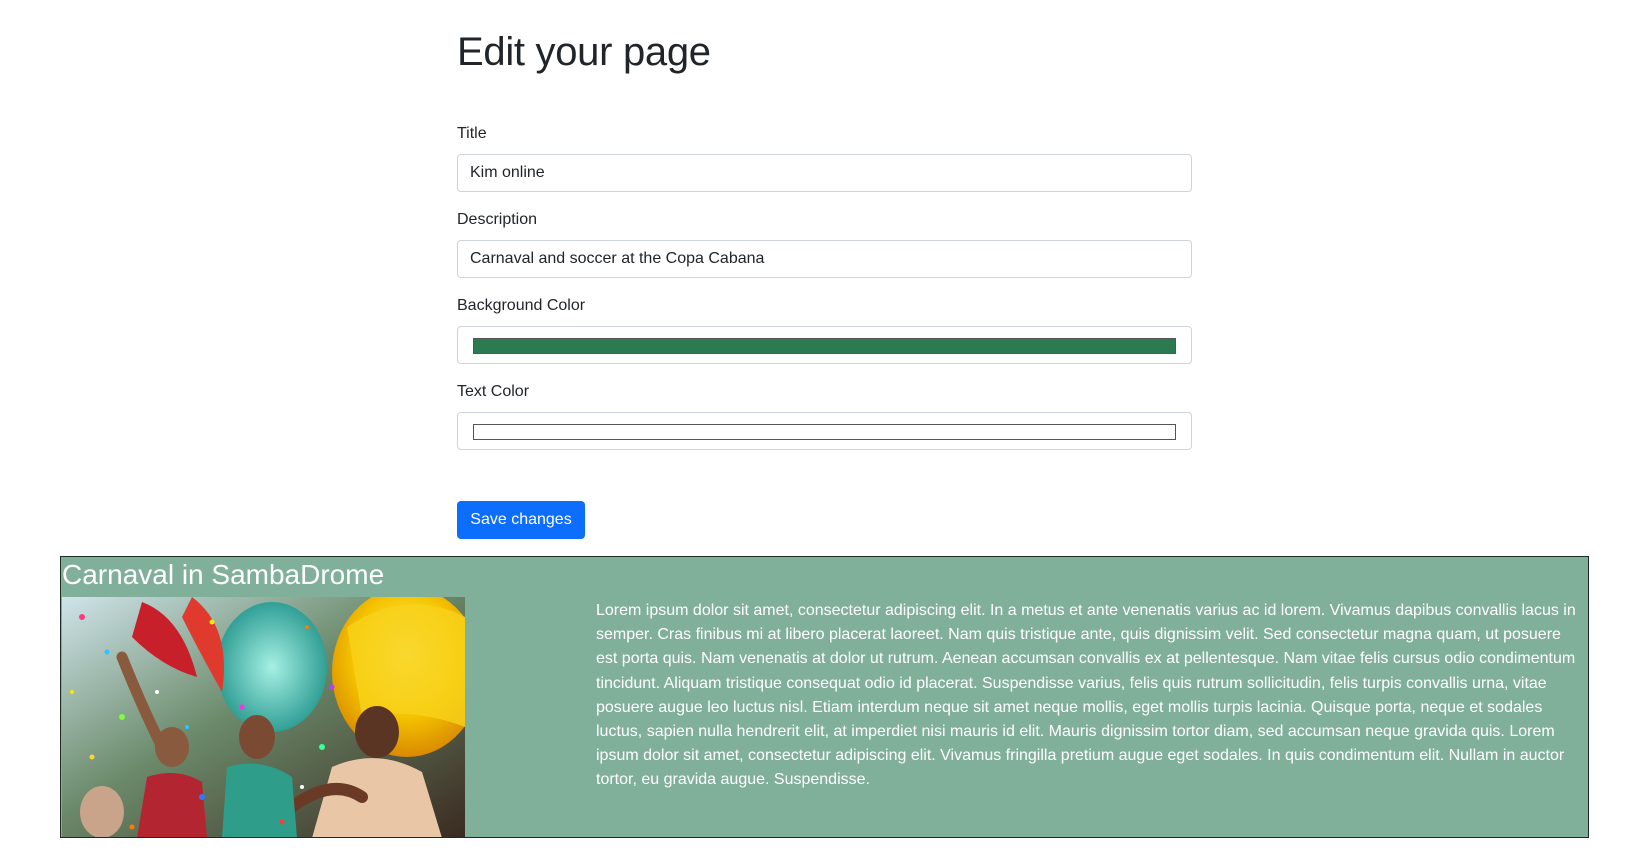 Image resolution: width=1641 pixels, height=852 pixels. I want to click on background-color-label: Background Color, so click(521, 305).